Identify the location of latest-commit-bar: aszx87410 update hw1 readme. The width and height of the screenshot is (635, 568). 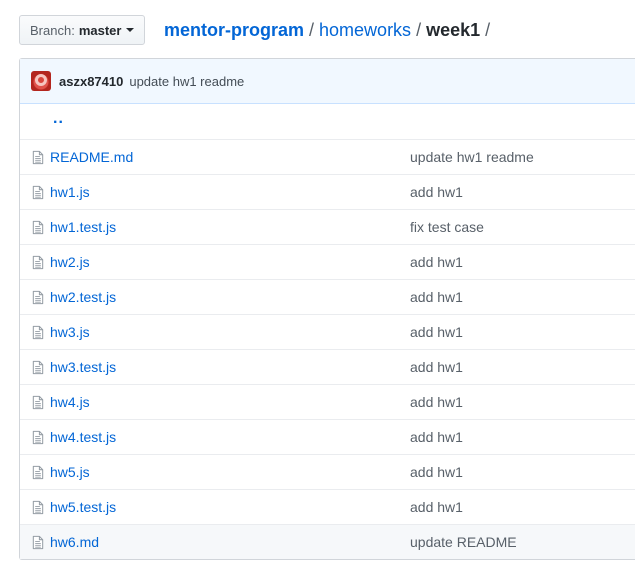
(327, 81).